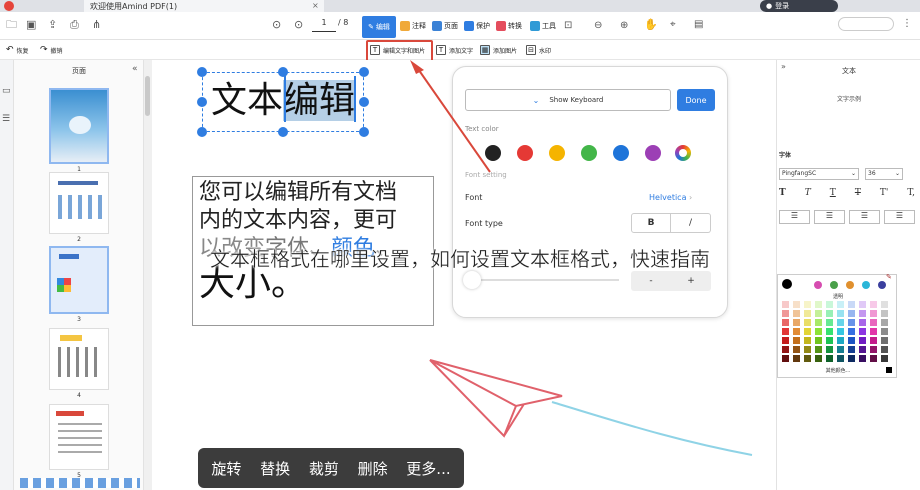 The image size is (920, 490). What do you see at coordinates (787, 284) in the screenshot?
I see `selected-color-swatch` at bounding box center [787, 284].